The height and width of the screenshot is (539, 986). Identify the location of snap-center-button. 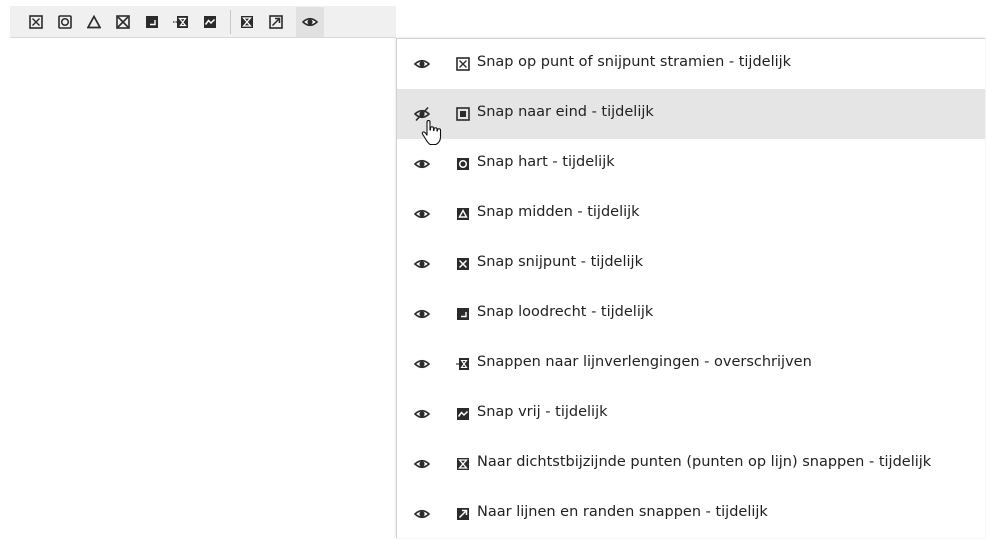
(65, 22).